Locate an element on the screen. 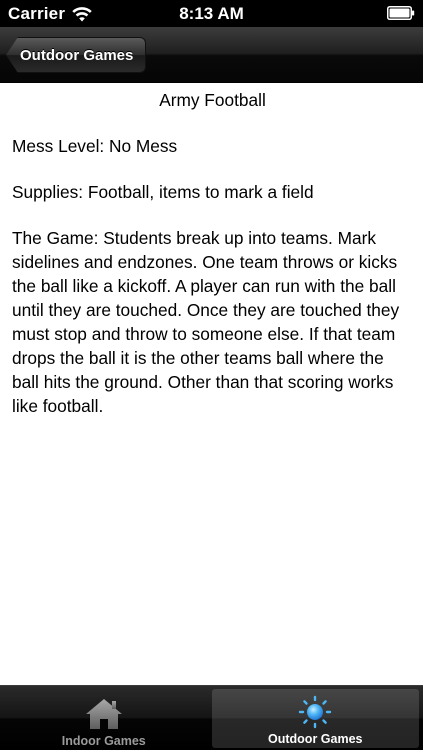 This screenshot has width=423, height=750. tab-outdoor-games: Outdoor Games is located at coordinates (315, 718).